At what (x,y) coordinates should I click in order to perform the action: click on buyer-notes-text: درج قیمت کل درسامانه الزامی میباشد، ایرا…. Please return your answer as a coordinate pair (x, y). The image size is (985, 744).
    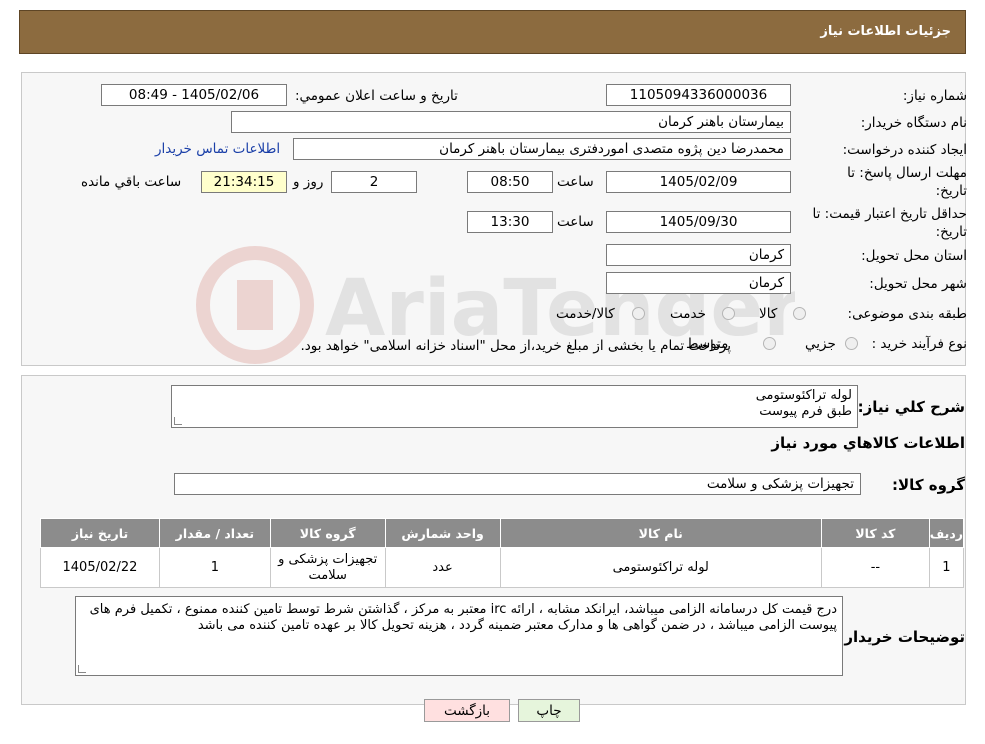
    Looking at the image, I should click on (463, 617).